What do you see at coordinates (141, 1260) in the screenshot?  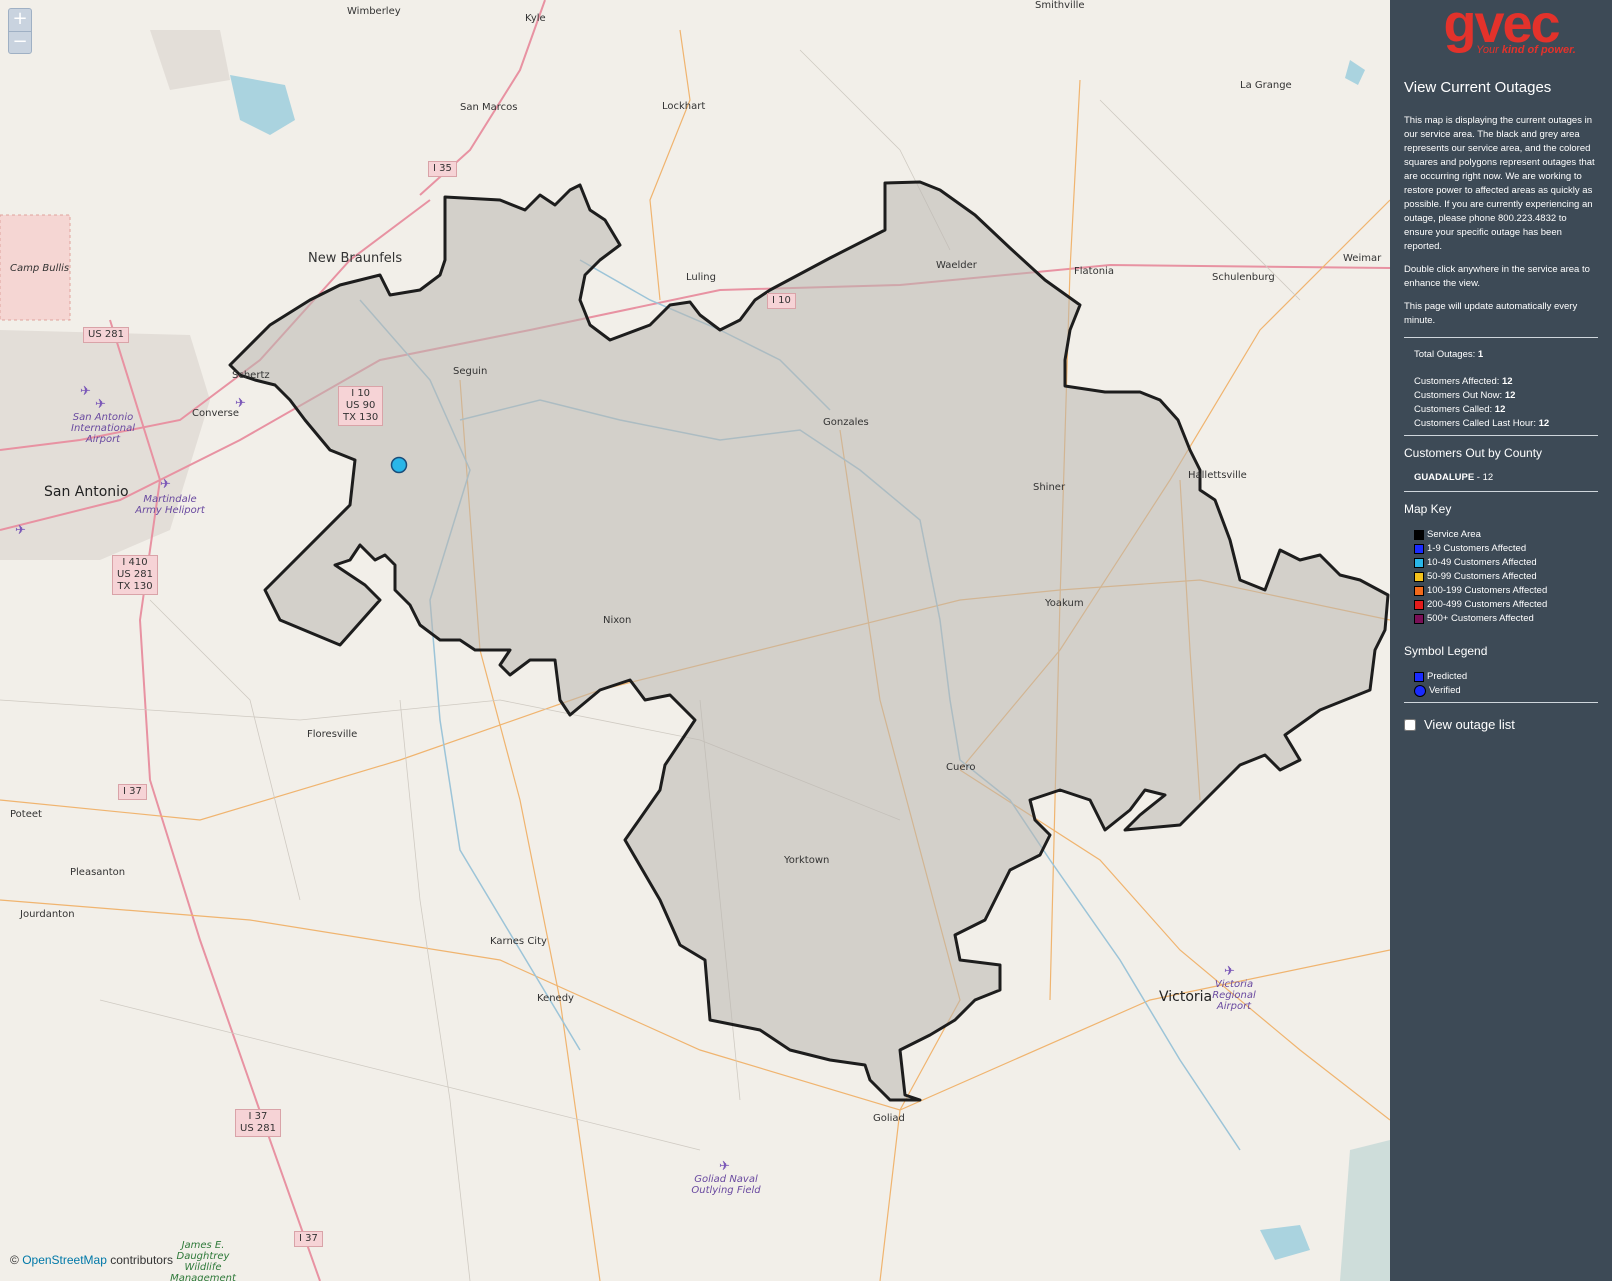 I see `attribution-suffix: contributors` at bounding box center [141, 1260].